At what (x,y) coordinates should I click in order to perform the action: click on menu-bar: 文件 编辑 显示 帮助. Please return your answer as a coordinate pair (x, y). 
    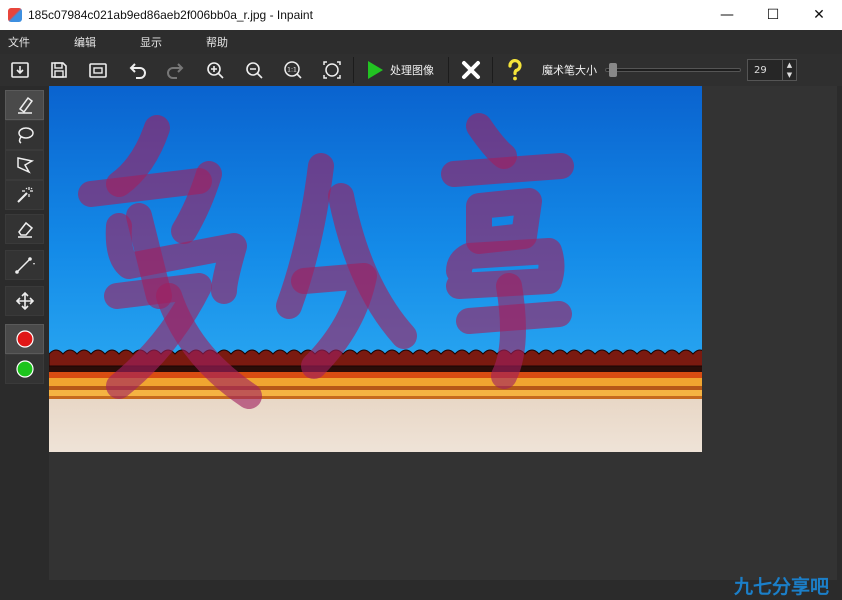
    Looking at the image, I should click on (421, 42).